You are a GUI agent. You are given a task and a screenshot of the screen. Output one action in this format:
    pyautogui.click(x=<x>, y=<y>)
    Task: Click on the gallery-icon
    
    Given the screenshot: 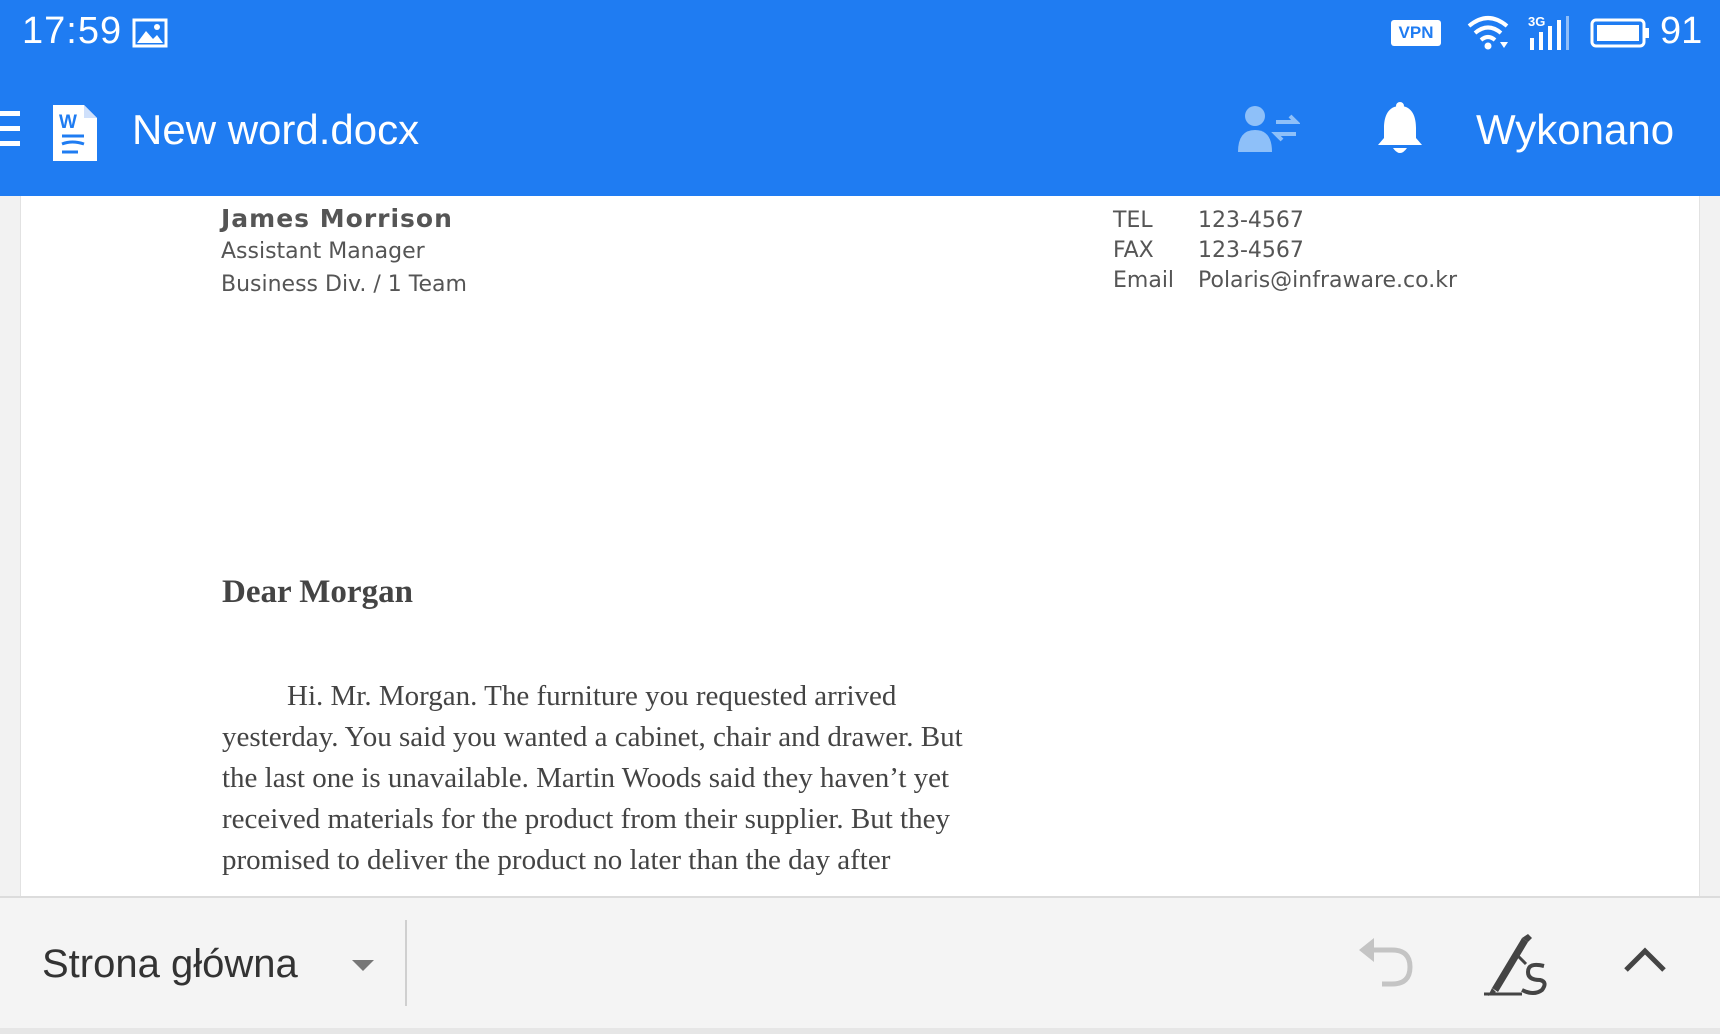 What is the action you would take?
    pyautogui.click(x=150, y=33)
    